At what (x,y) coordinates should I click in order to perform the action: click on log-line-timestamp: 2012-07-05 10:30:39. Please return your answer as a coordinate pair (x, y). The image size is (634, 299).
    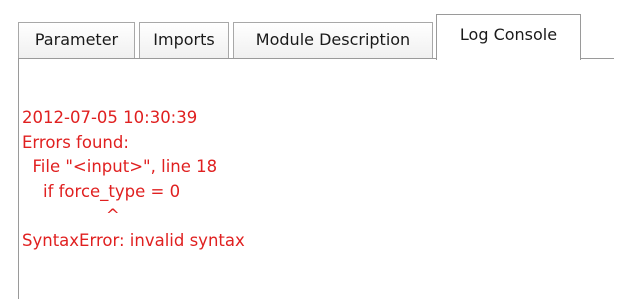
    Looking at the image, I should click on (110, 117).